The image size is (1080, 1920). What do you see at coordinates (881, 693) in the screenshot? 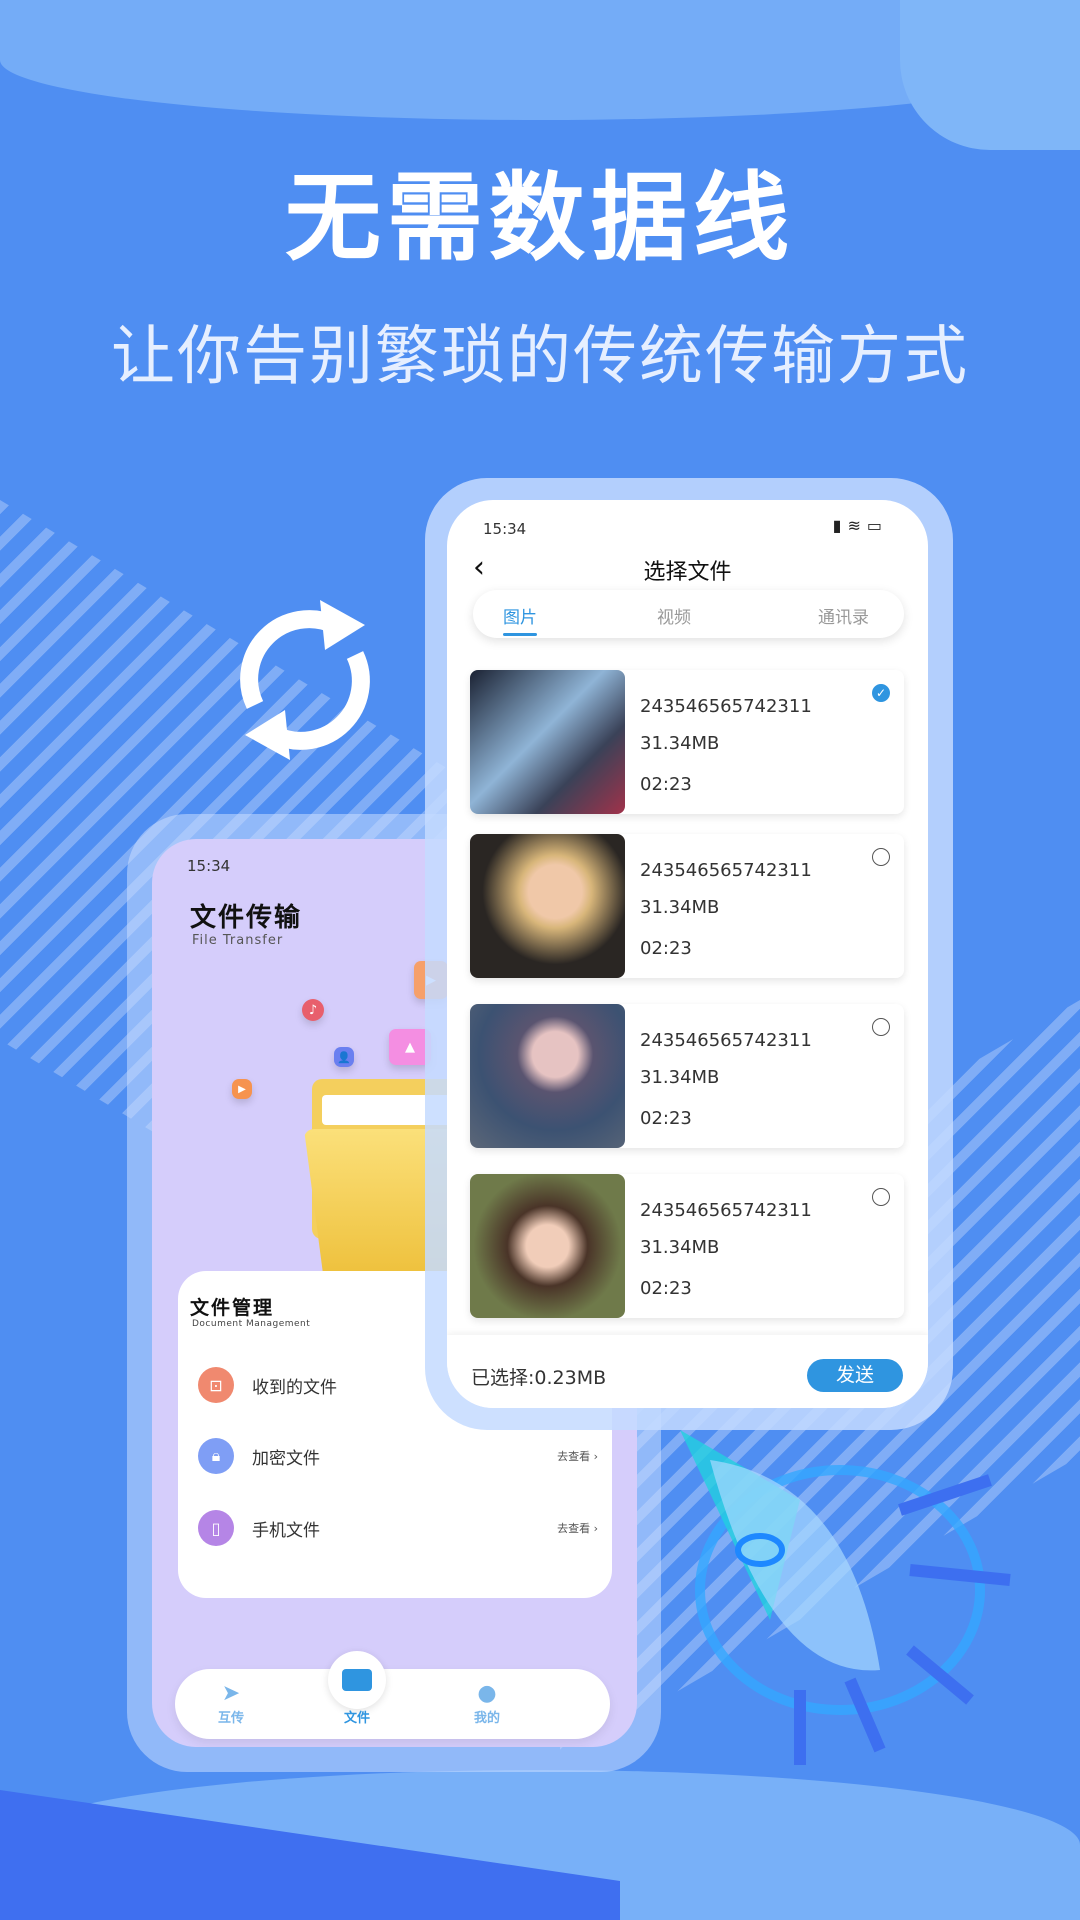
I see `checkbox-checked: ✓` at bounding box center [881, 693].